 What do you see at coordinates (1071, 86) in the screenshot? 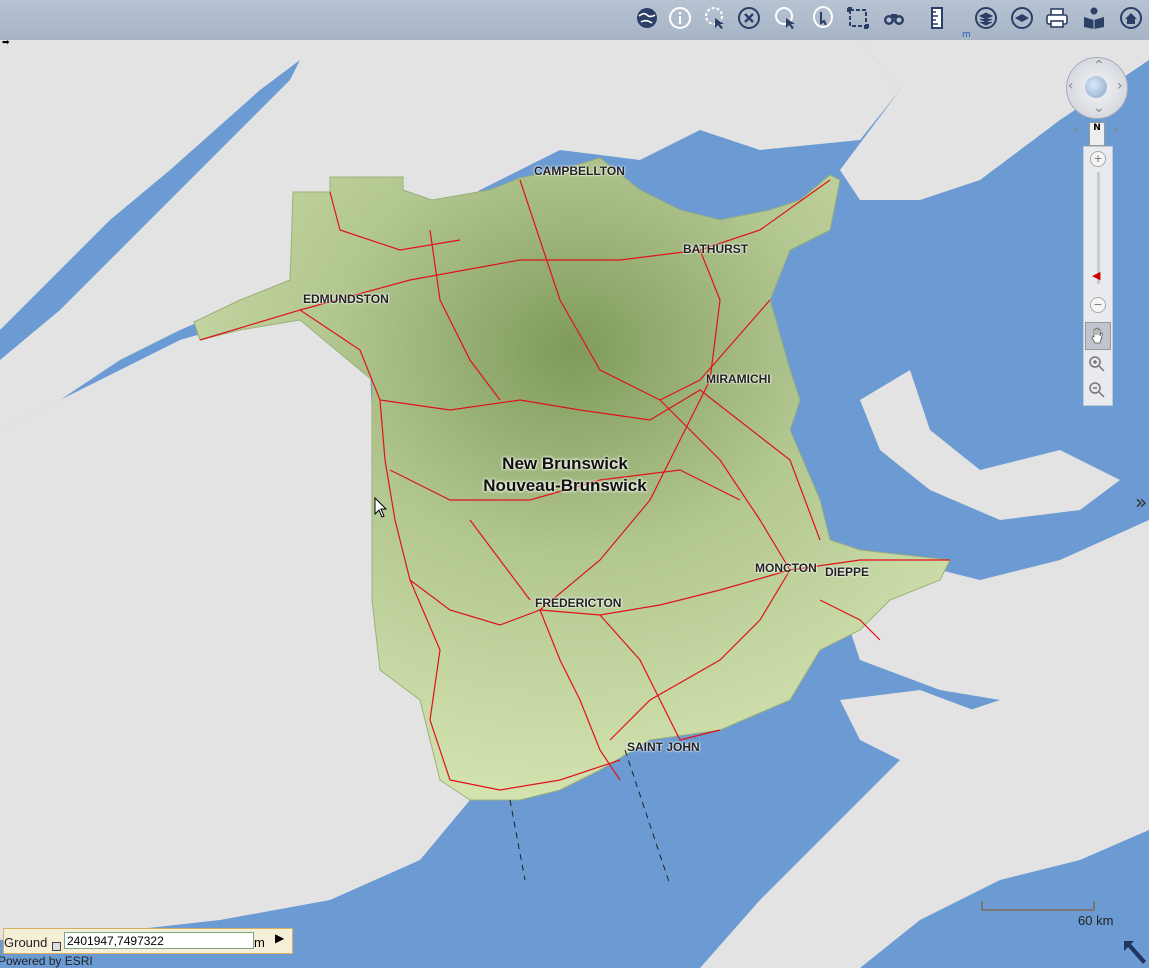
I see `pan-west-icon: ‹` at bounding box center [1071, 86].